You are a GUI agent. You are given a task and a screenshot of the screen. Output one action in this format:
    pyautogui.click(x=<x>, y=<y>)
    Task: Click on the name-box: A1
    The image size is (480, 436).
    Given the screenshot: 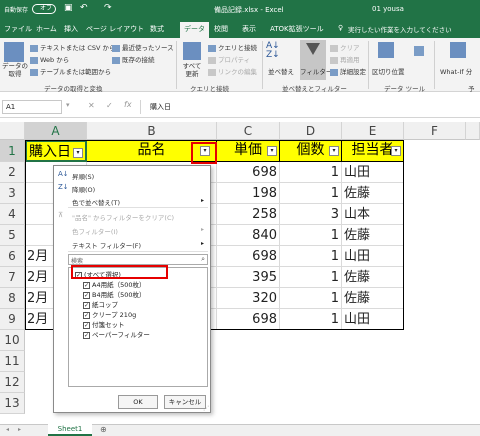 What is the action you would take?
    pyautogui.click(x=32, y=107)
    